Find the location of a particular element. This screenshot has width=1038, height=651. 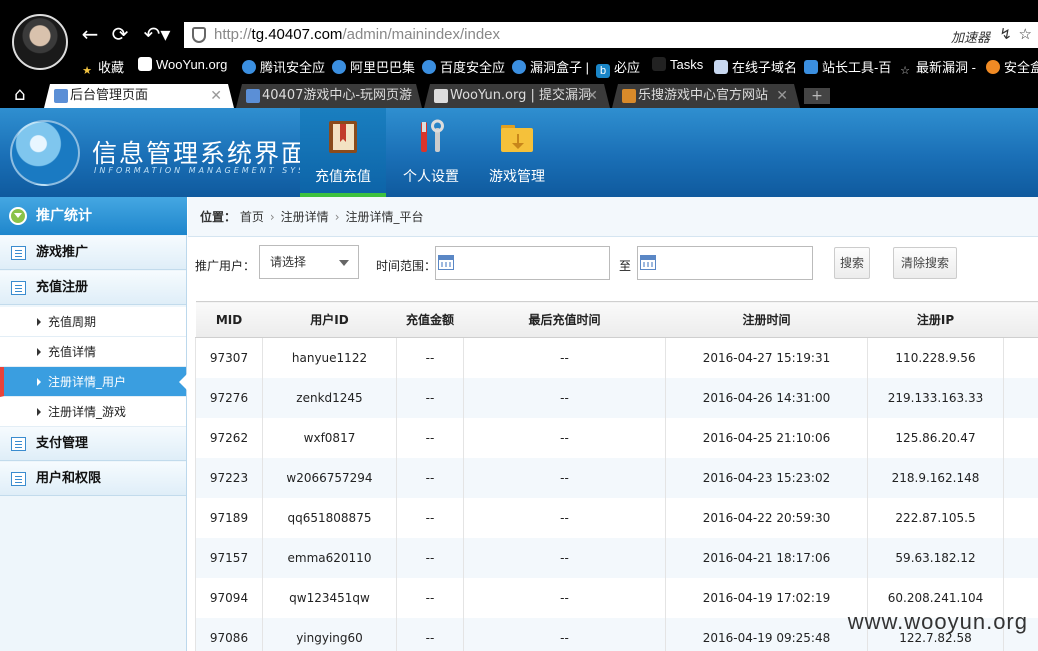

bookmark-wooyun: WooYun.org is located at coordinates (182, 64).